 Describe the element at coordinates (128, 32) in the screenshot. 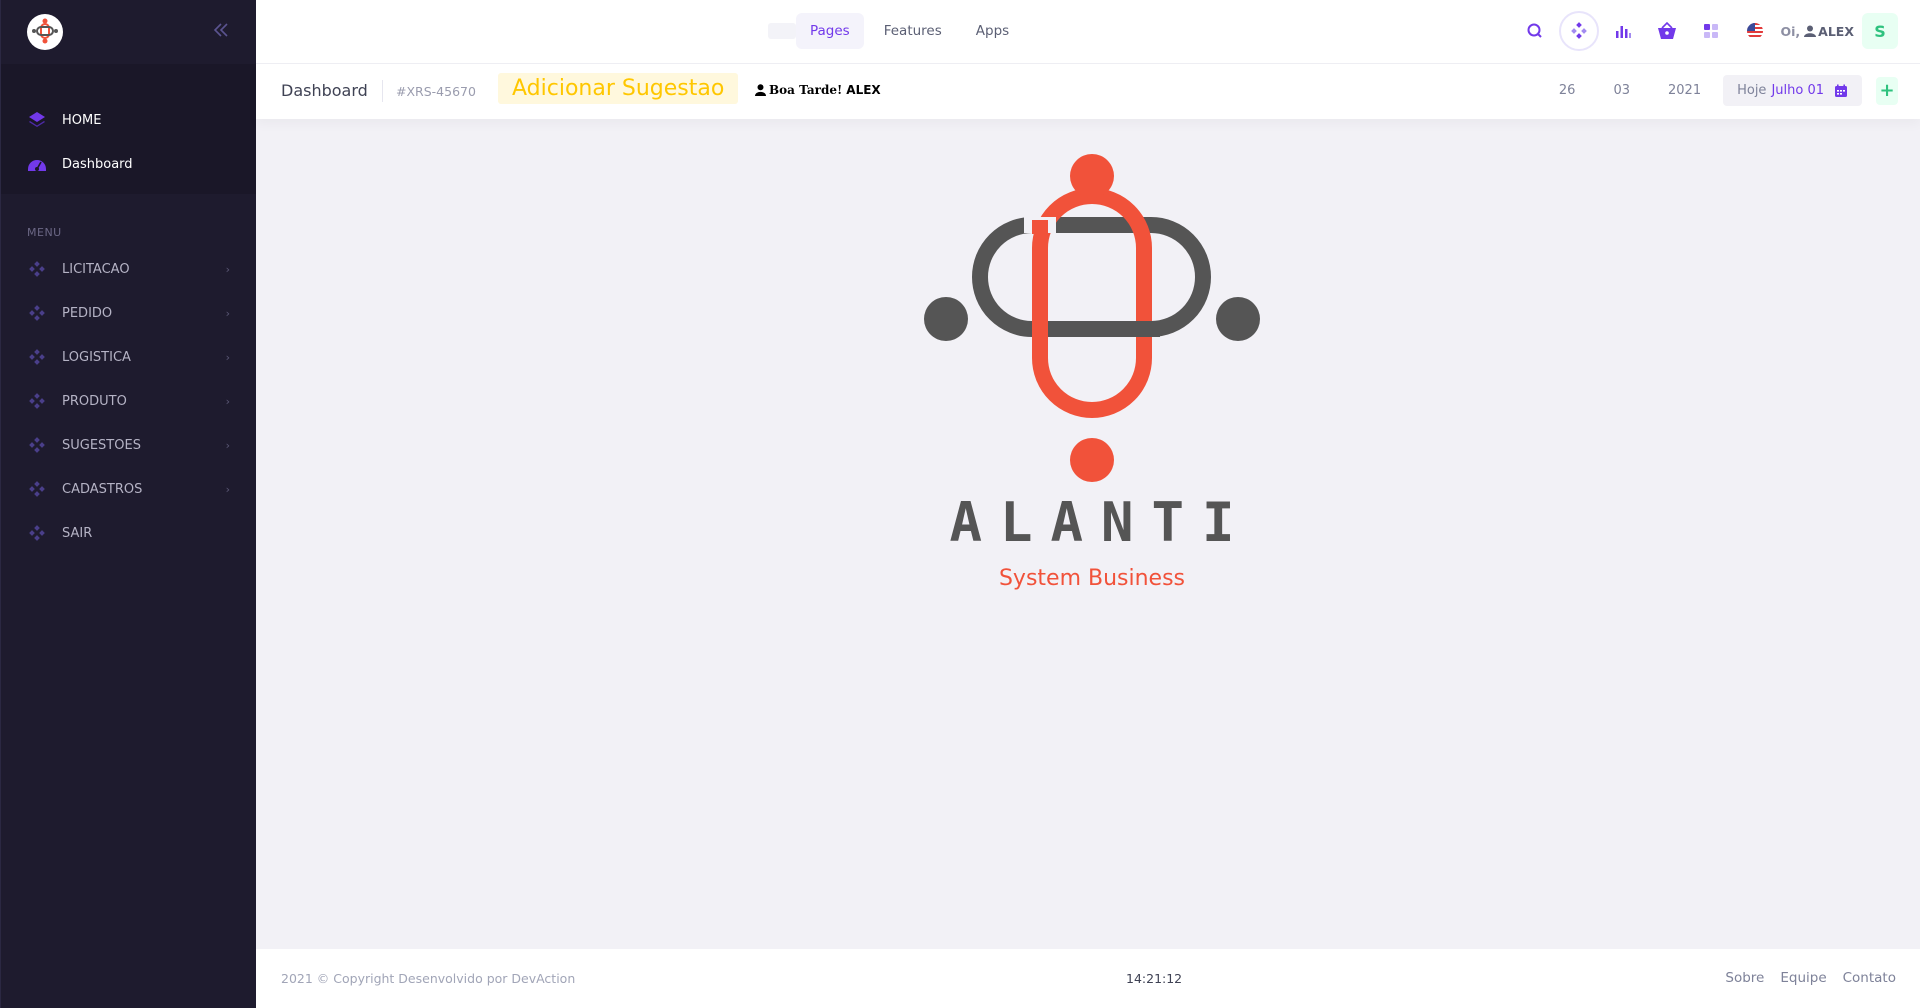

I see `sidebar-brand` at that location.